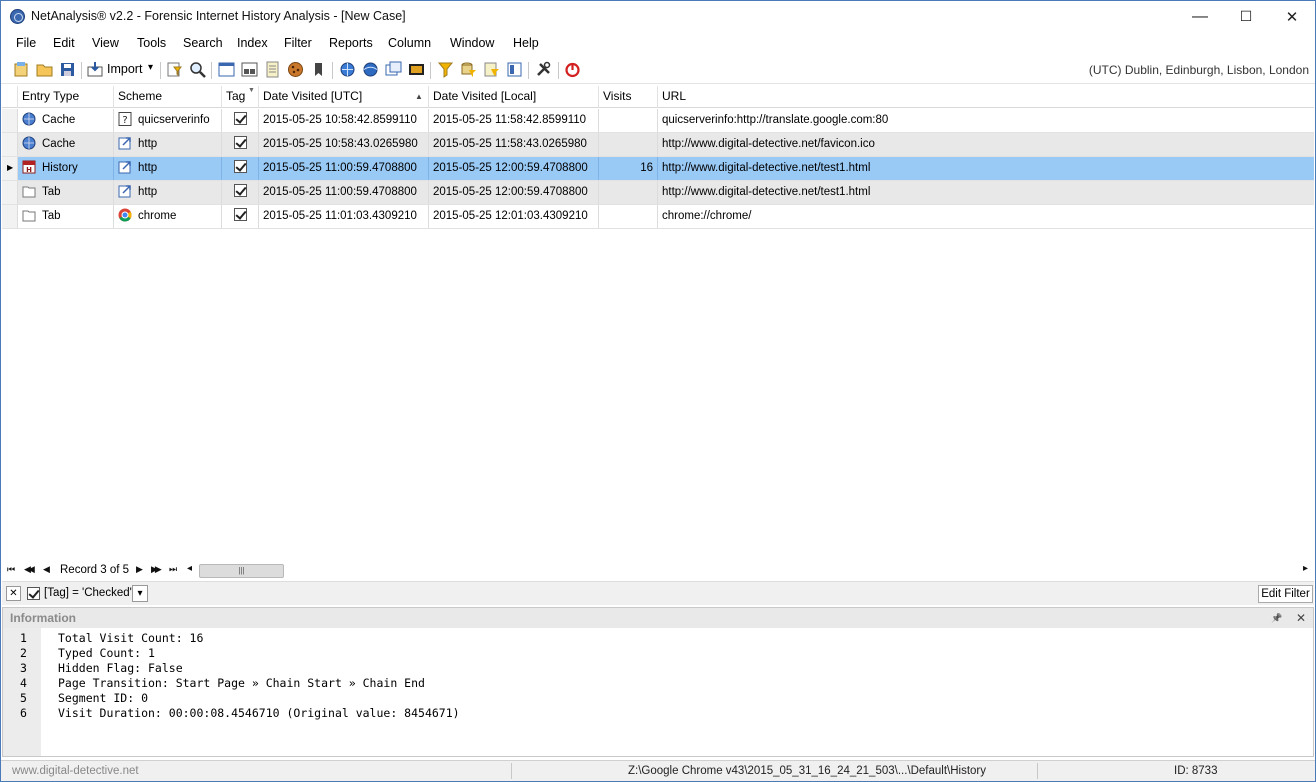 This screenshot has height=782, width=1316. I want to click on import-icon, so click(95, 69).